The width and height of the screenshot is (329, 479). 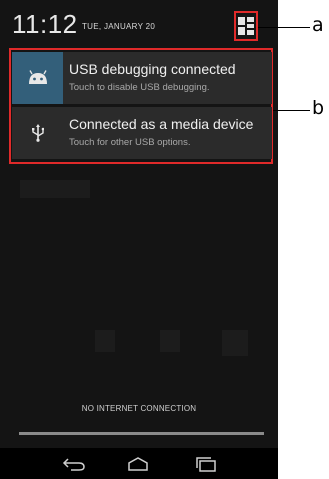 I want to click on back-icon, so click(x=74, y=464).